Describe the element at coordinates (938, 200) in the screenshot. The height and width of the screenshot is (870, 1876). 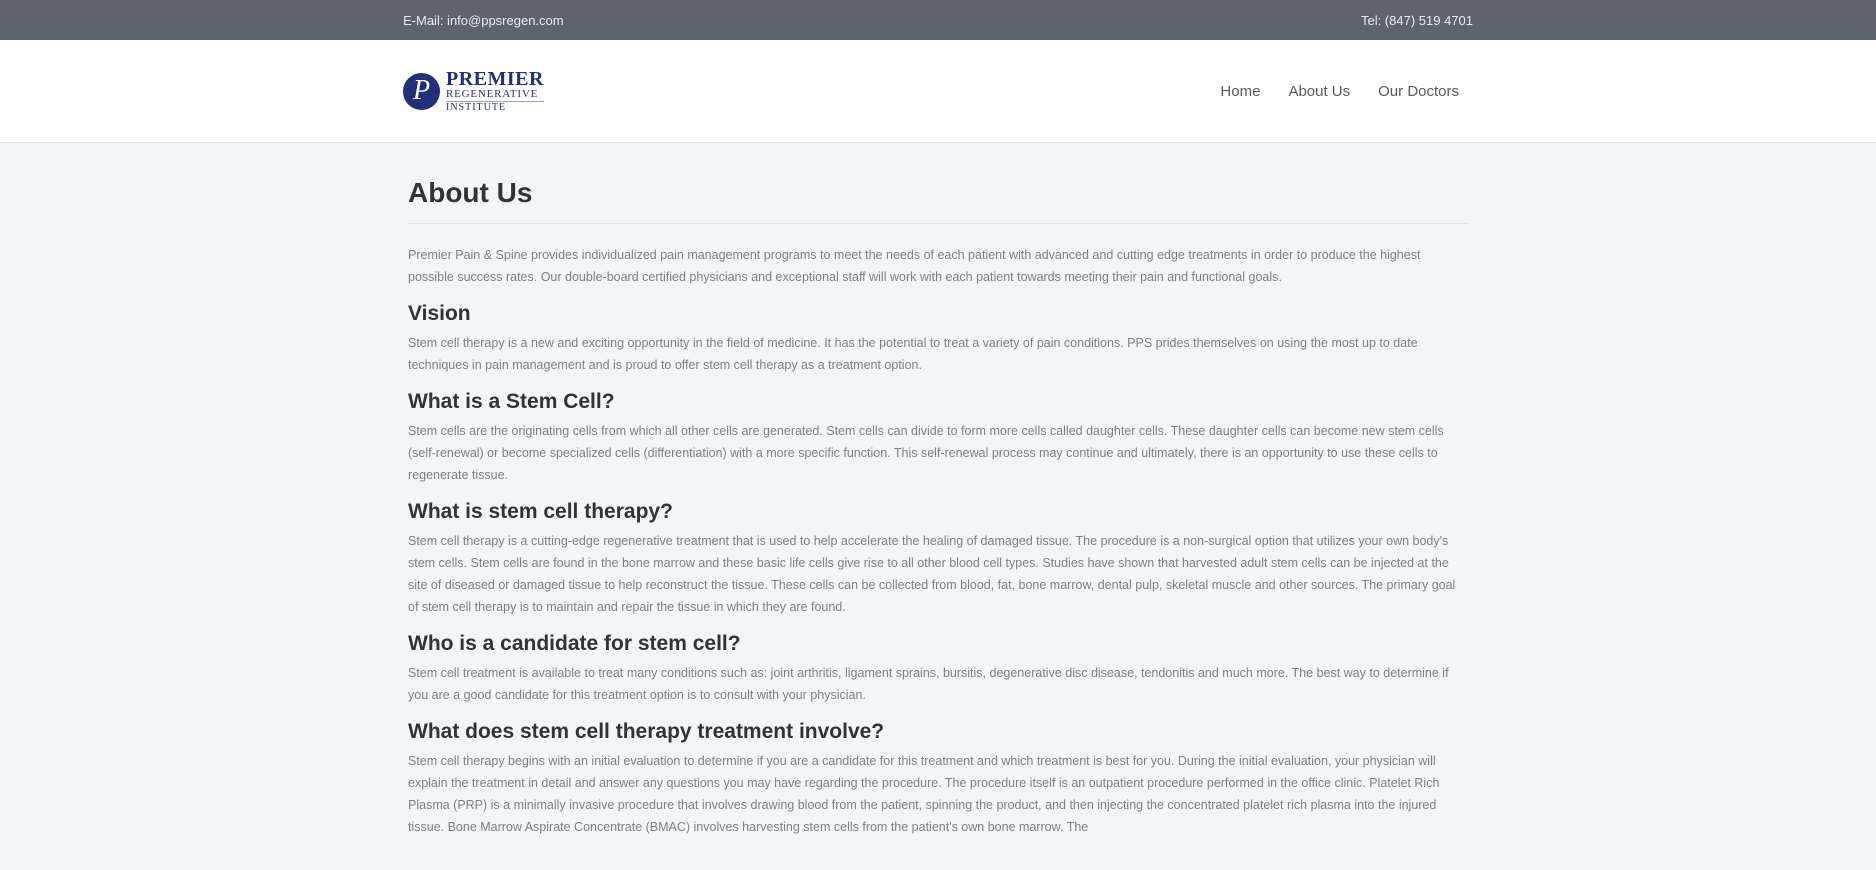
I see `page-title: About Us` at that location.